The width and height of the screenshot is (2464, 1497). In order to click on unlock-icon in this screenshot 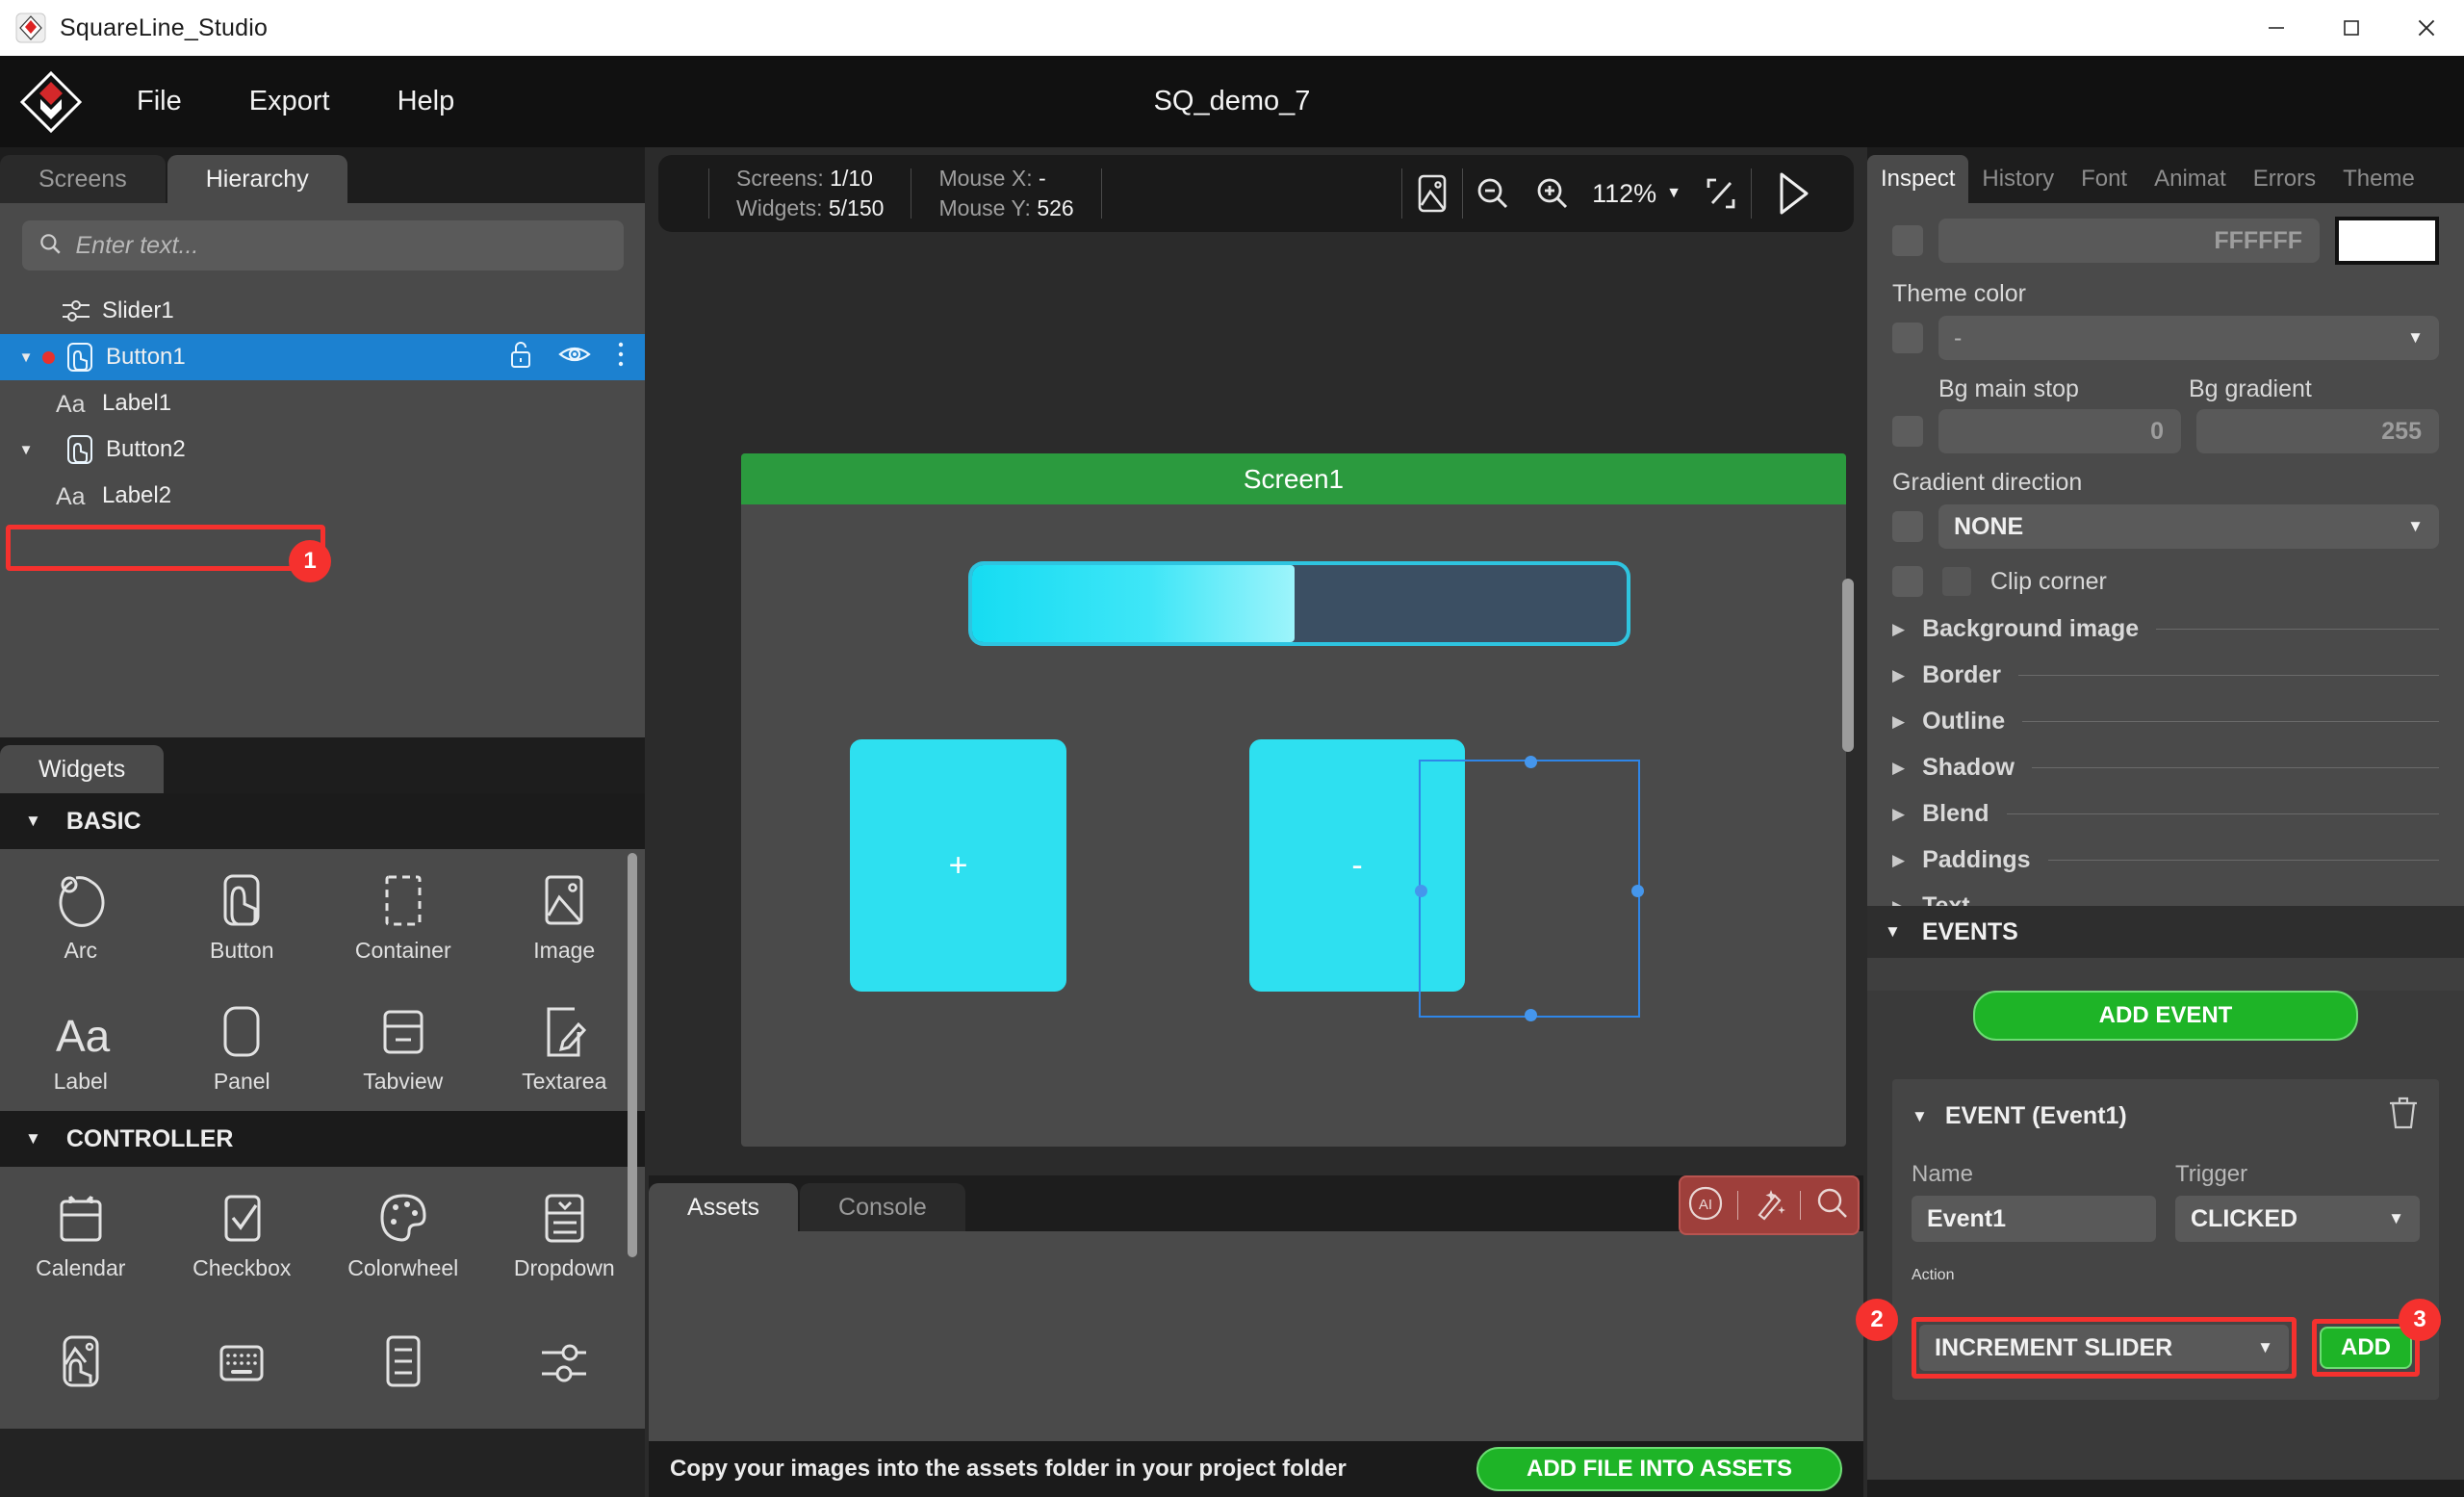, I will do `click(520, 357)`.